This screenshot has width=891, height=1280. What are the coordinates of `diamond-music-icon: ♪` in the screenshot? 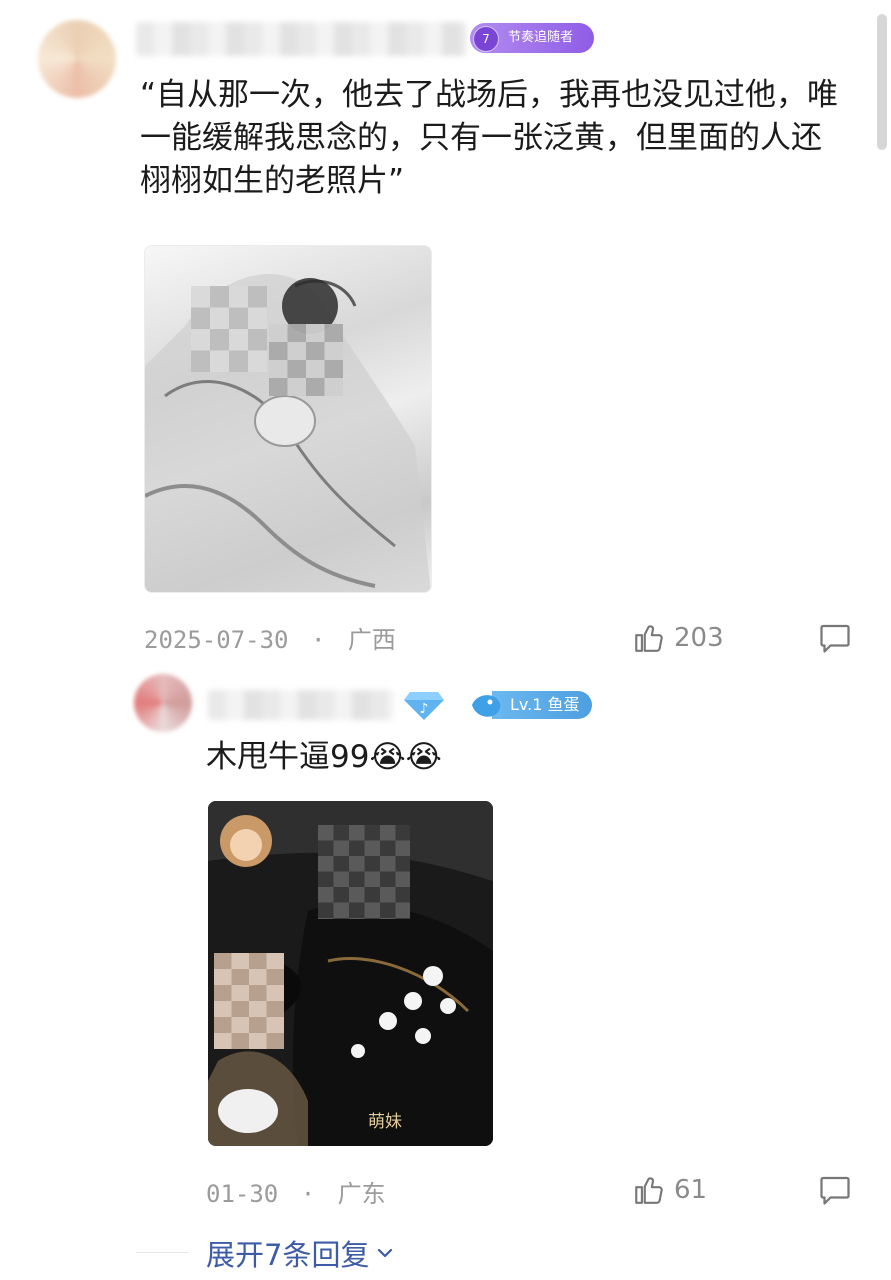 It's located at (424, 706).